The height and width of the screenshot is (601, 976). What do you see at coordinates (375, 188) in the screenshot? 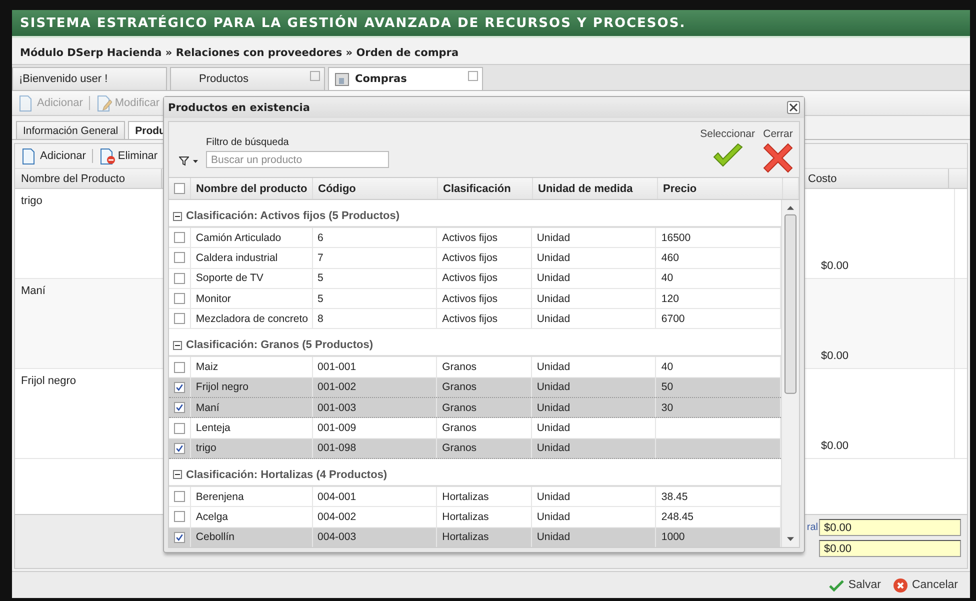
I see `column-header: Código` at bounding box center [375, 188].